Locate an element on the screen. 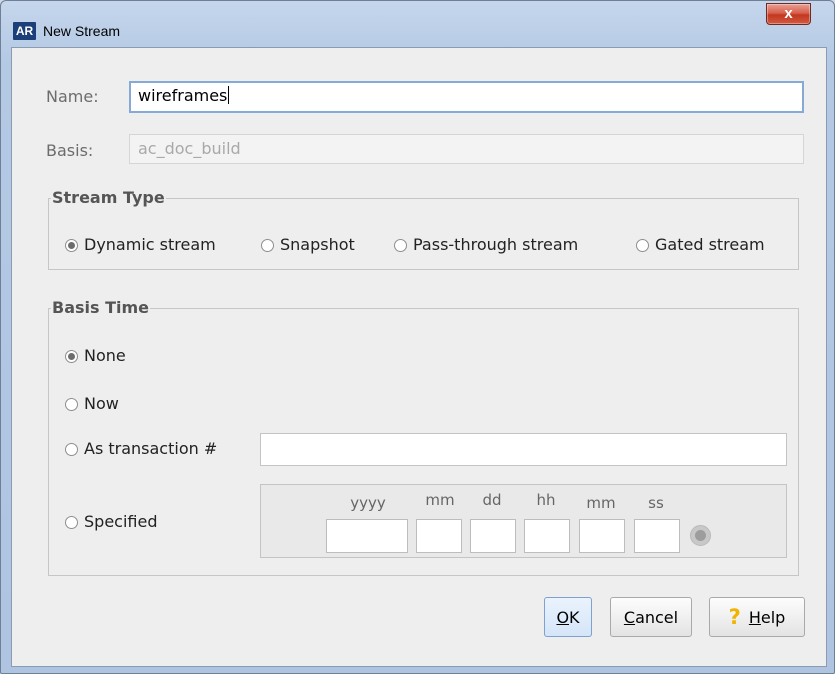 Image resolution: width=835 pixels, height=674 pixels. title-bar: AR New Stream x is located at coordinates (417, 23).